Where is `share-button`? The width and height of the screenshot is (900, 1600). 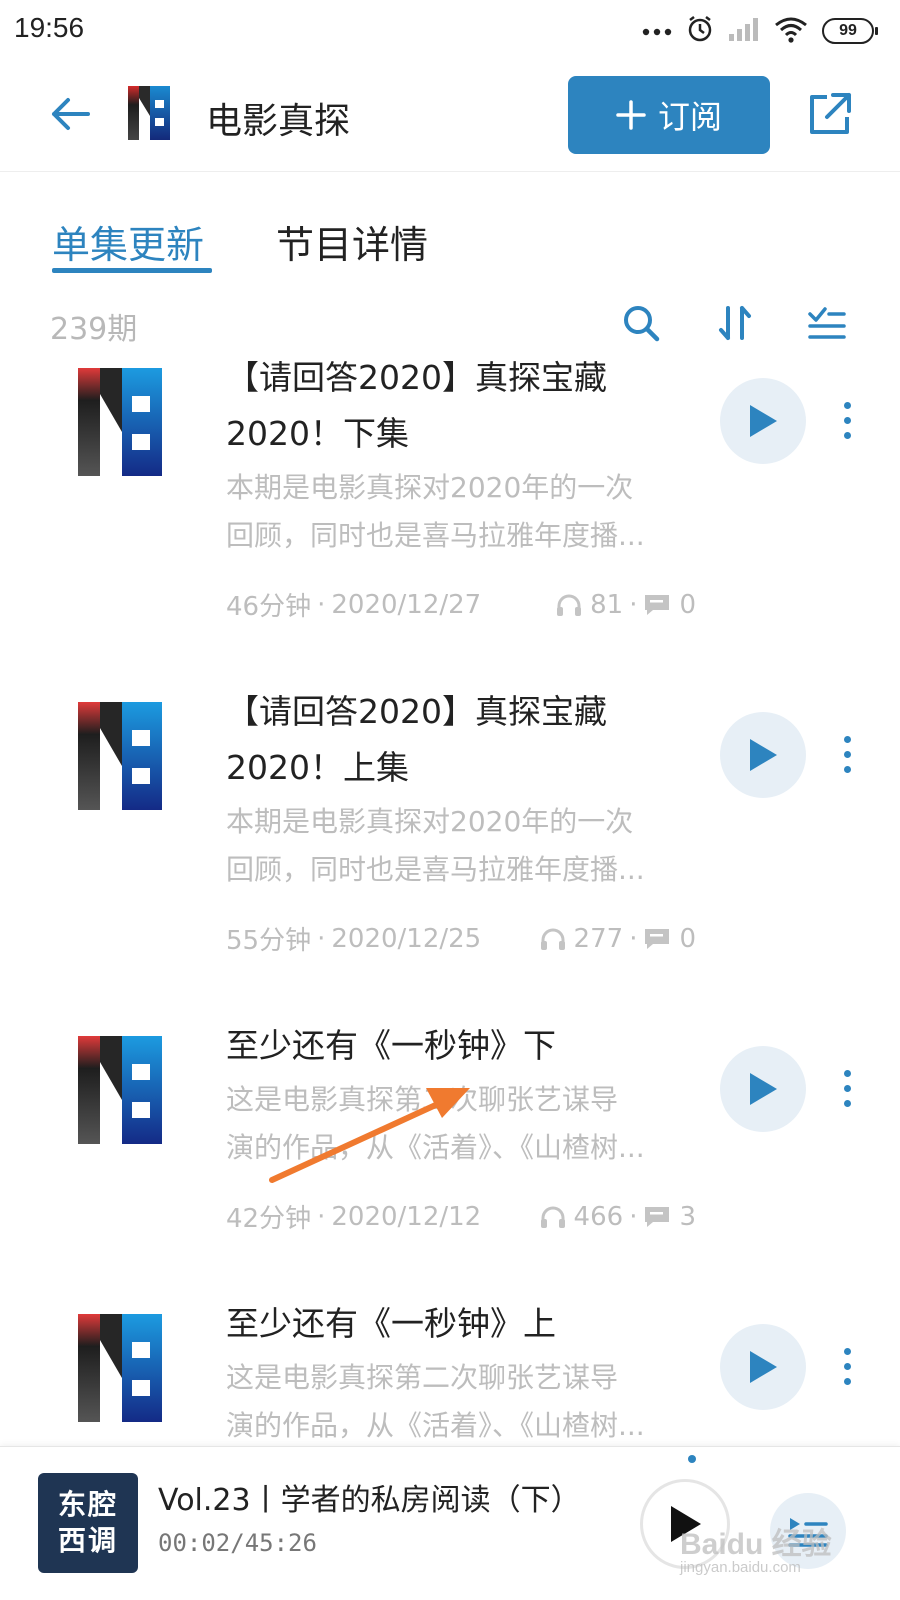
share-button is located at coordinates (830, 114).